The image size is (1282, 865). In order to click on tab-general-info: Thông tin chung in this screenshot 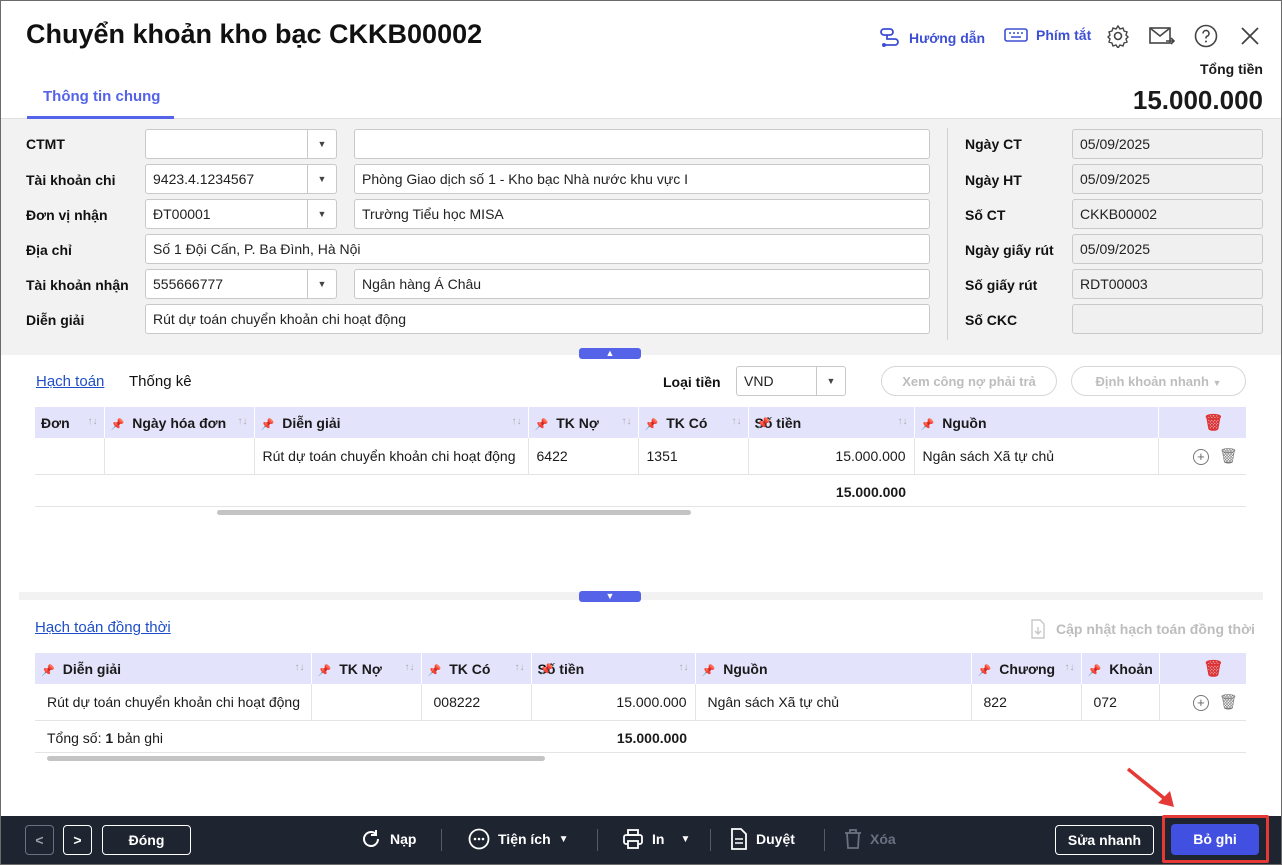, I will do `click(100, 99)`.